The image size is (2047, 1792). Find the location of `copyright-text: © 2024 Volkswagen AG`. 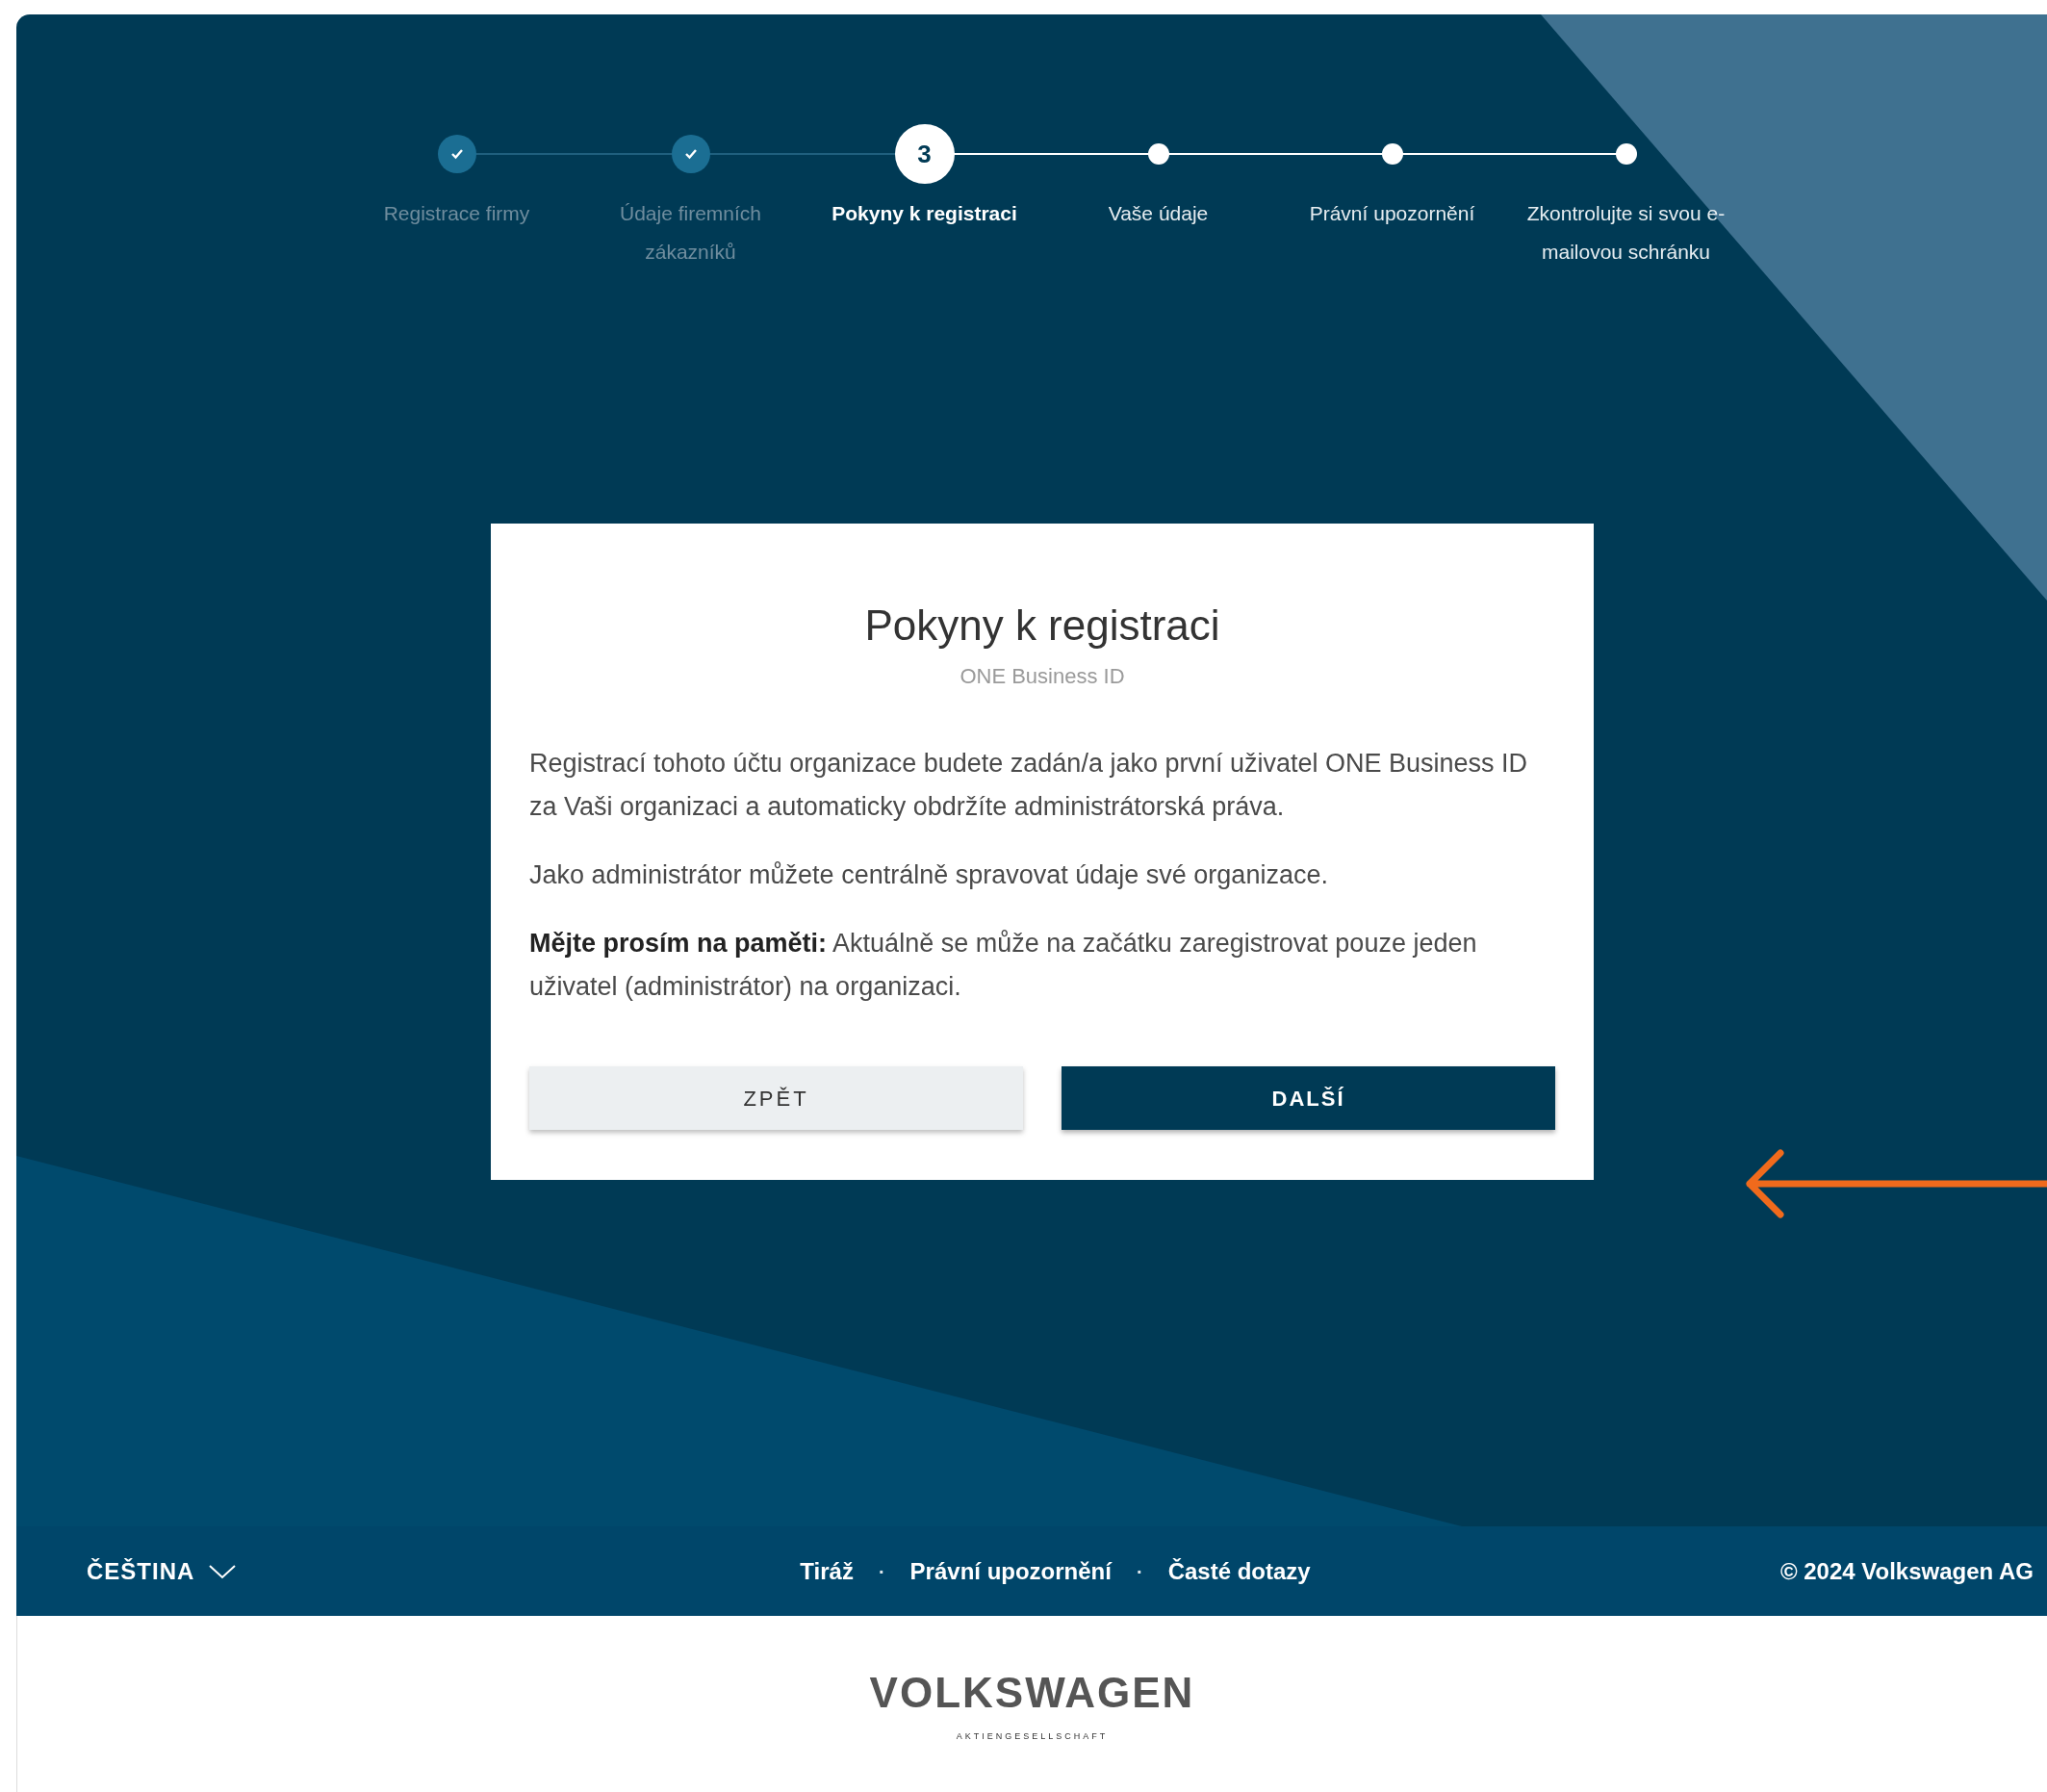

copyright-text: © 2024 Volkswagen AG is located at coordinates (1906, 1571).